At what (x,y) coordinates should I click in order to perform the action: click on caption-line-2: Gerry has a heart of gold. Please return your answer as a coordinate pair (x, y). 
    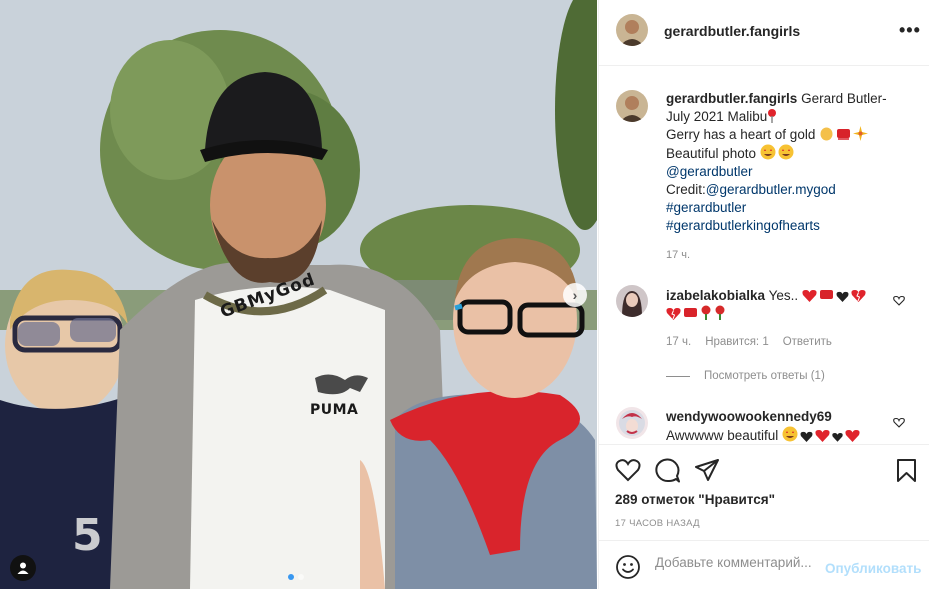
    Looking at the image, I should click on (741, 134).